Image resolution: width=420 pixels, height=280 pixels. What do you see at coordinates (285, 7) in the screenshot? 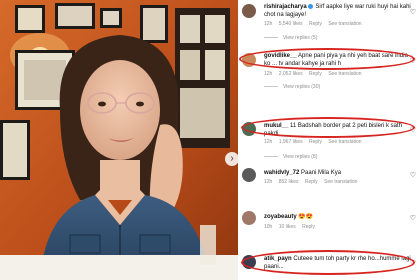
I see `comment-username: rishirajacharya` at bounding box center [285, 7].